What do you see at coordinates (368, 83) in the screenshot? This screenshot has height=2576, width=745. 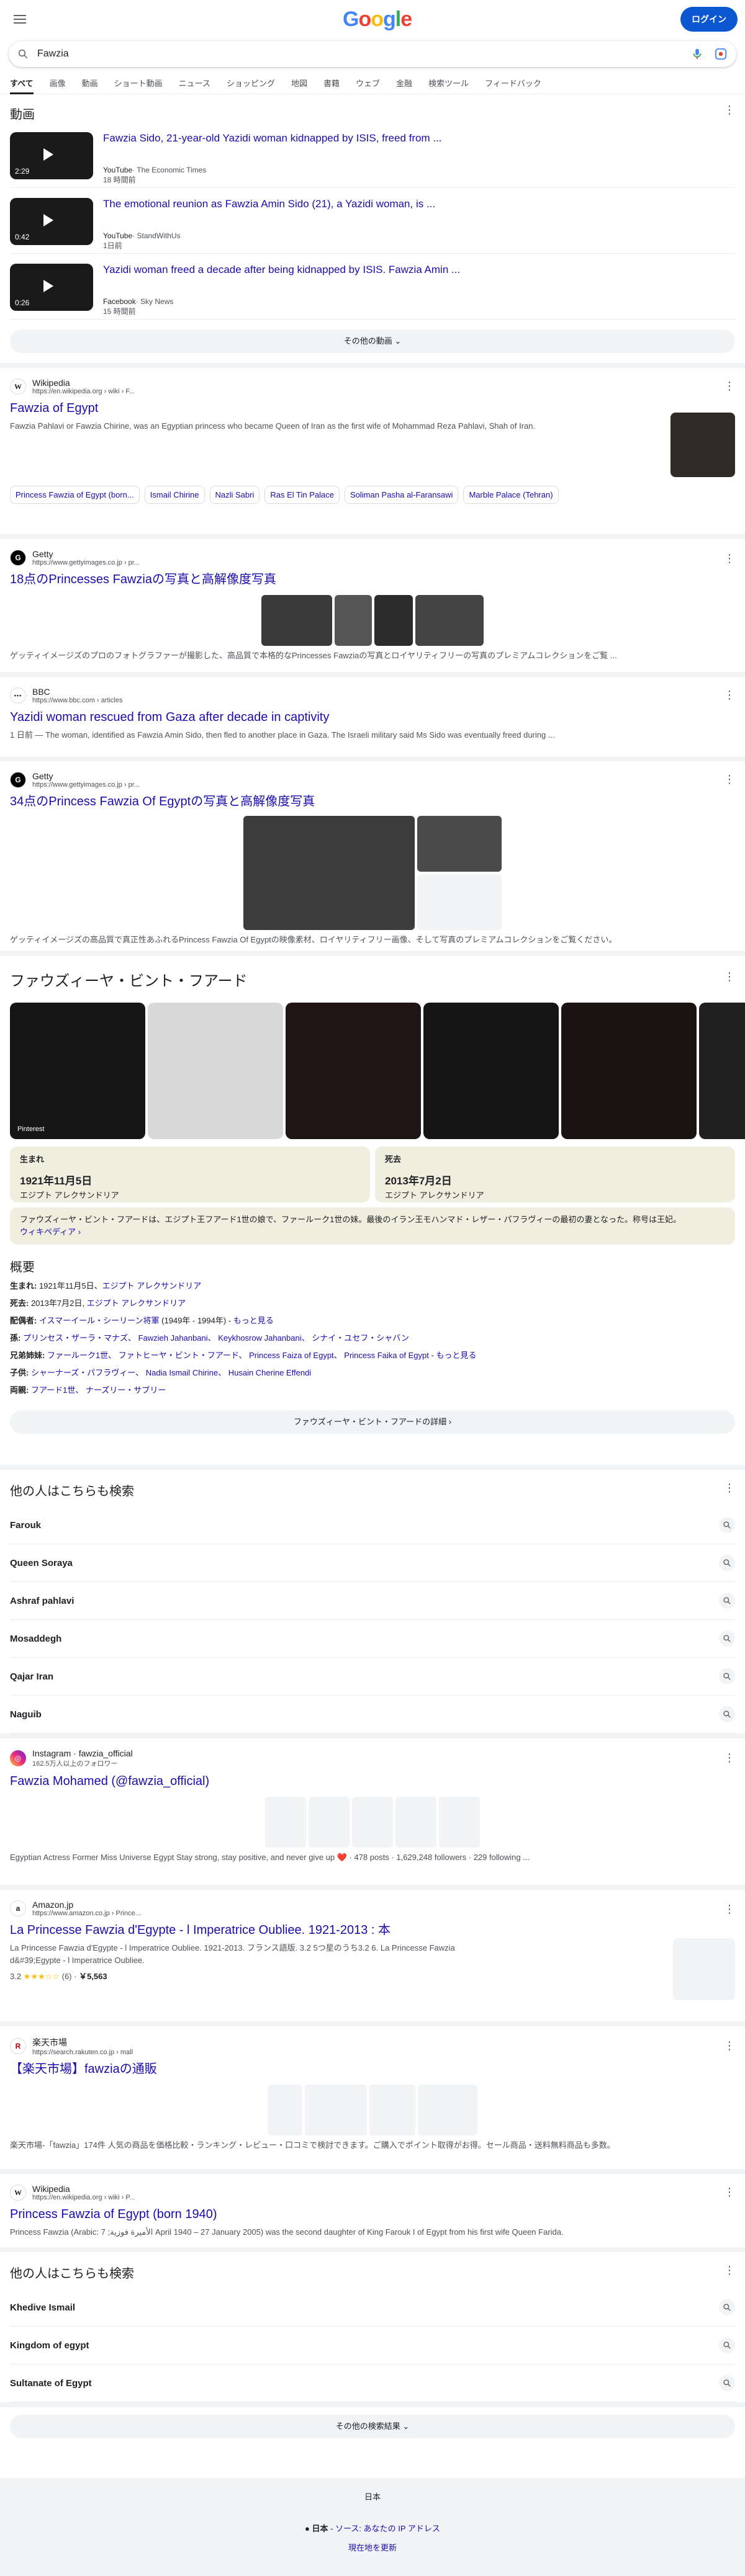 I see `tab-8: ウェブ` at bounding box center [368, 83].